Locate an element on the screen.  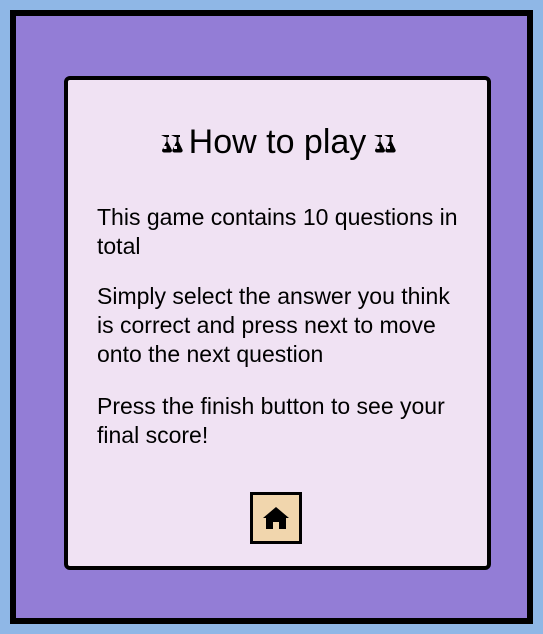
home-icon is located at coordinates (276, 518).